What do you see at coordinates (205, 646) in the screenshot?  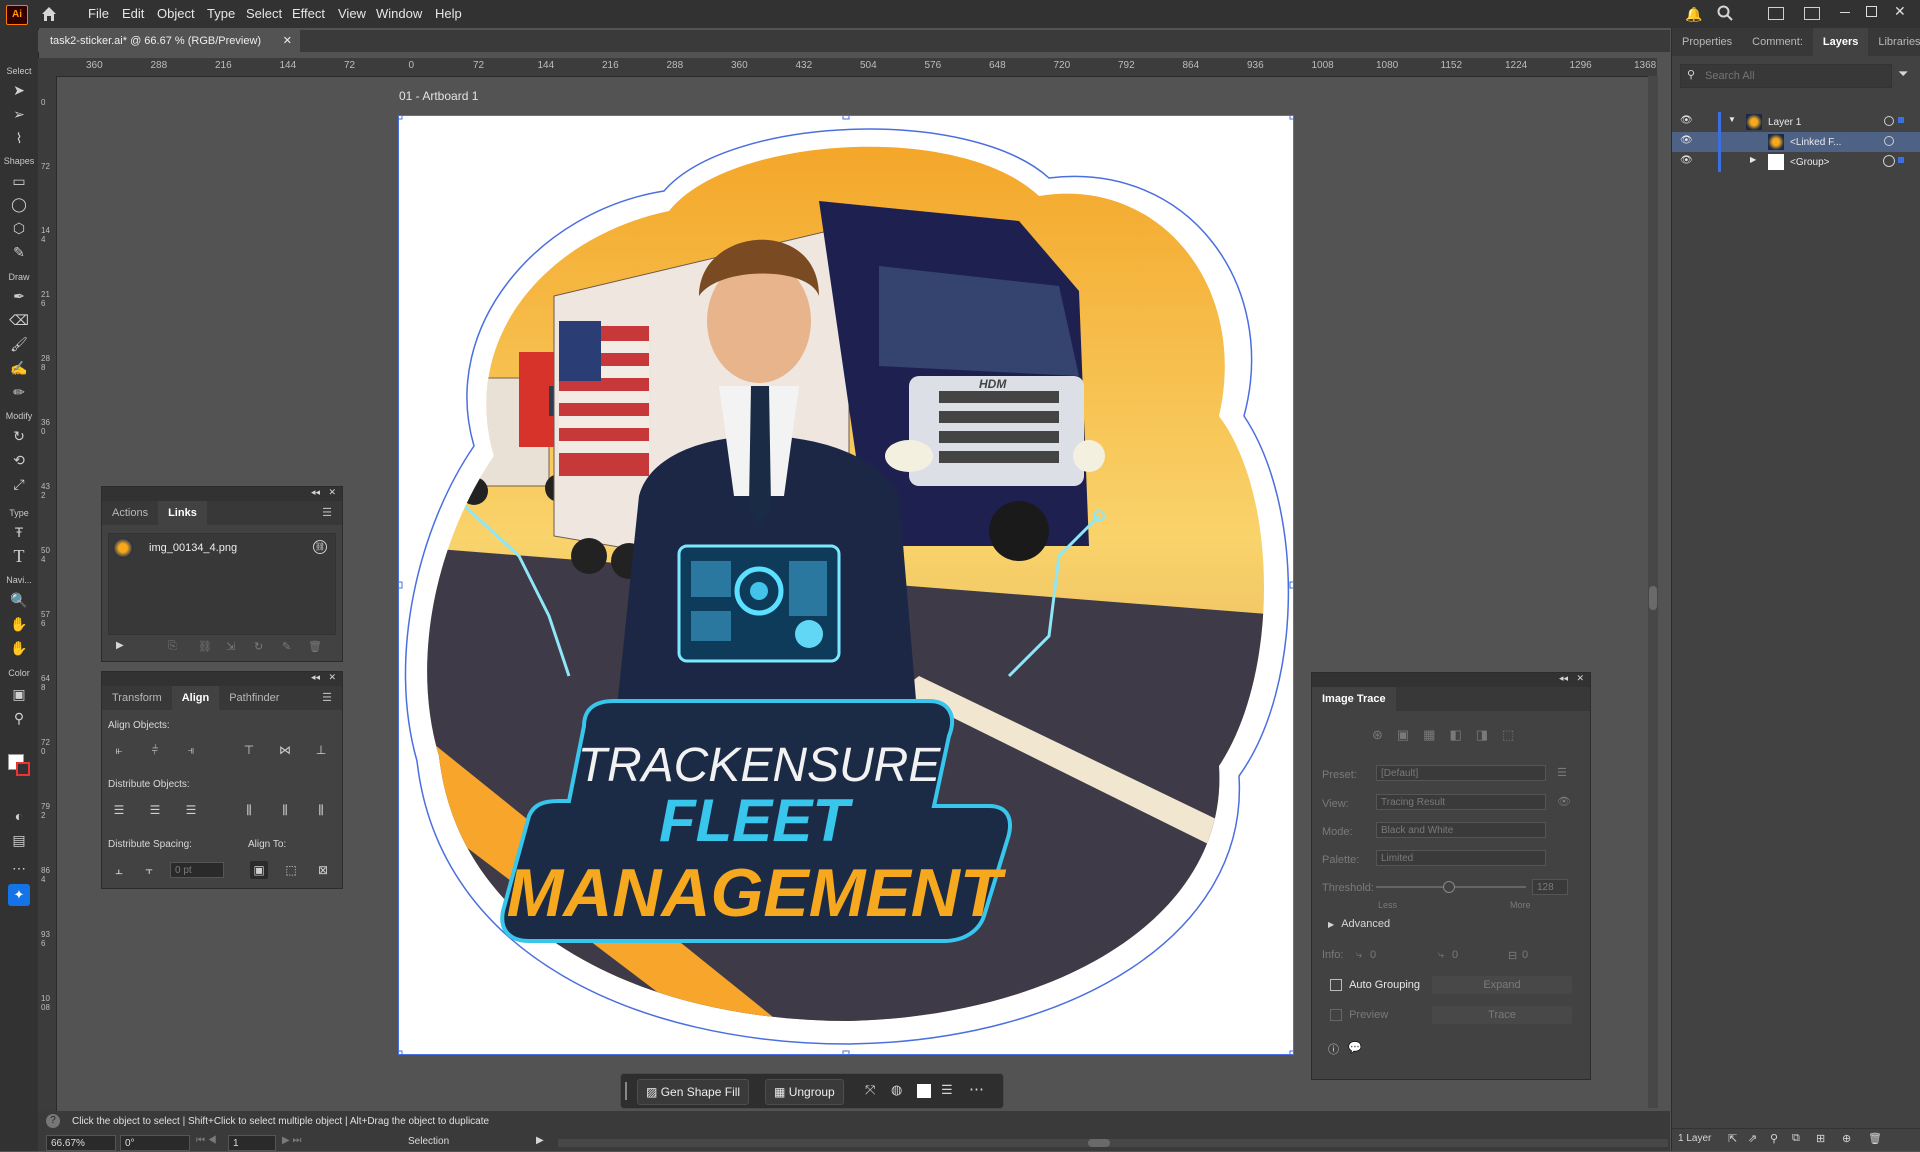 I see `goto-link-icon: ⛓` at bounding box center [205, 646].